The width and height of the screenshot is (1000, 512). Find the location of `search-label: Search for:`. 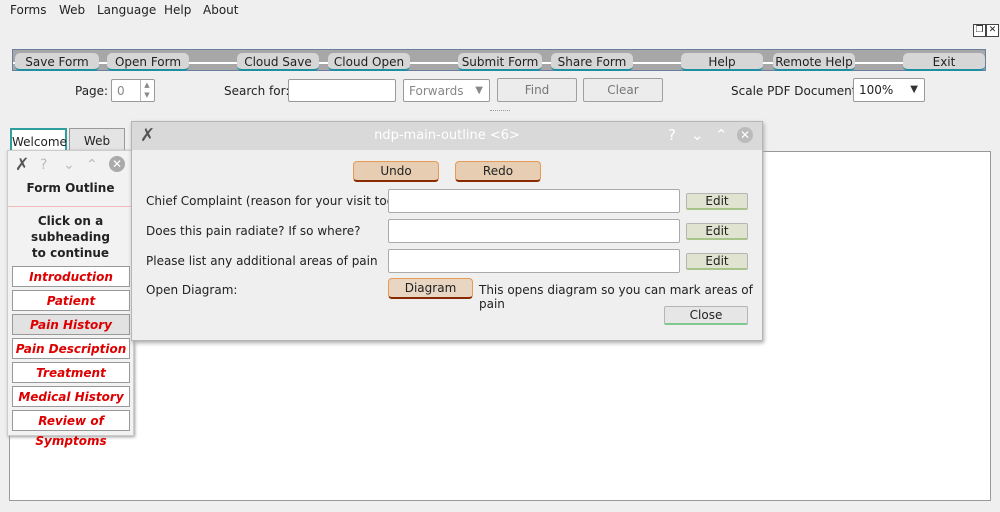

search-label: Search for: is located at coordinates (257, 91).